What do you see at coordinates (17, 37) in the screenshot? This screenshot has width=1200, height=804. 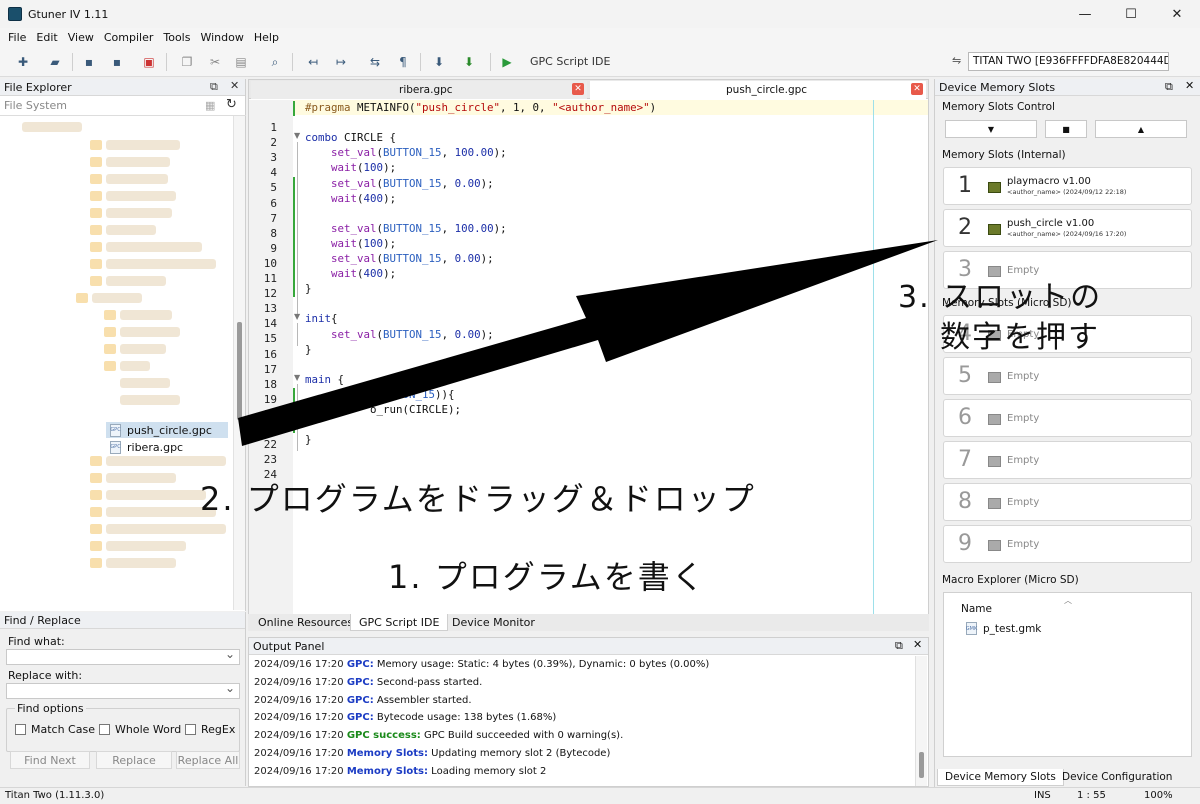 I see `menu-file: File` at bounding box center [17, 37].